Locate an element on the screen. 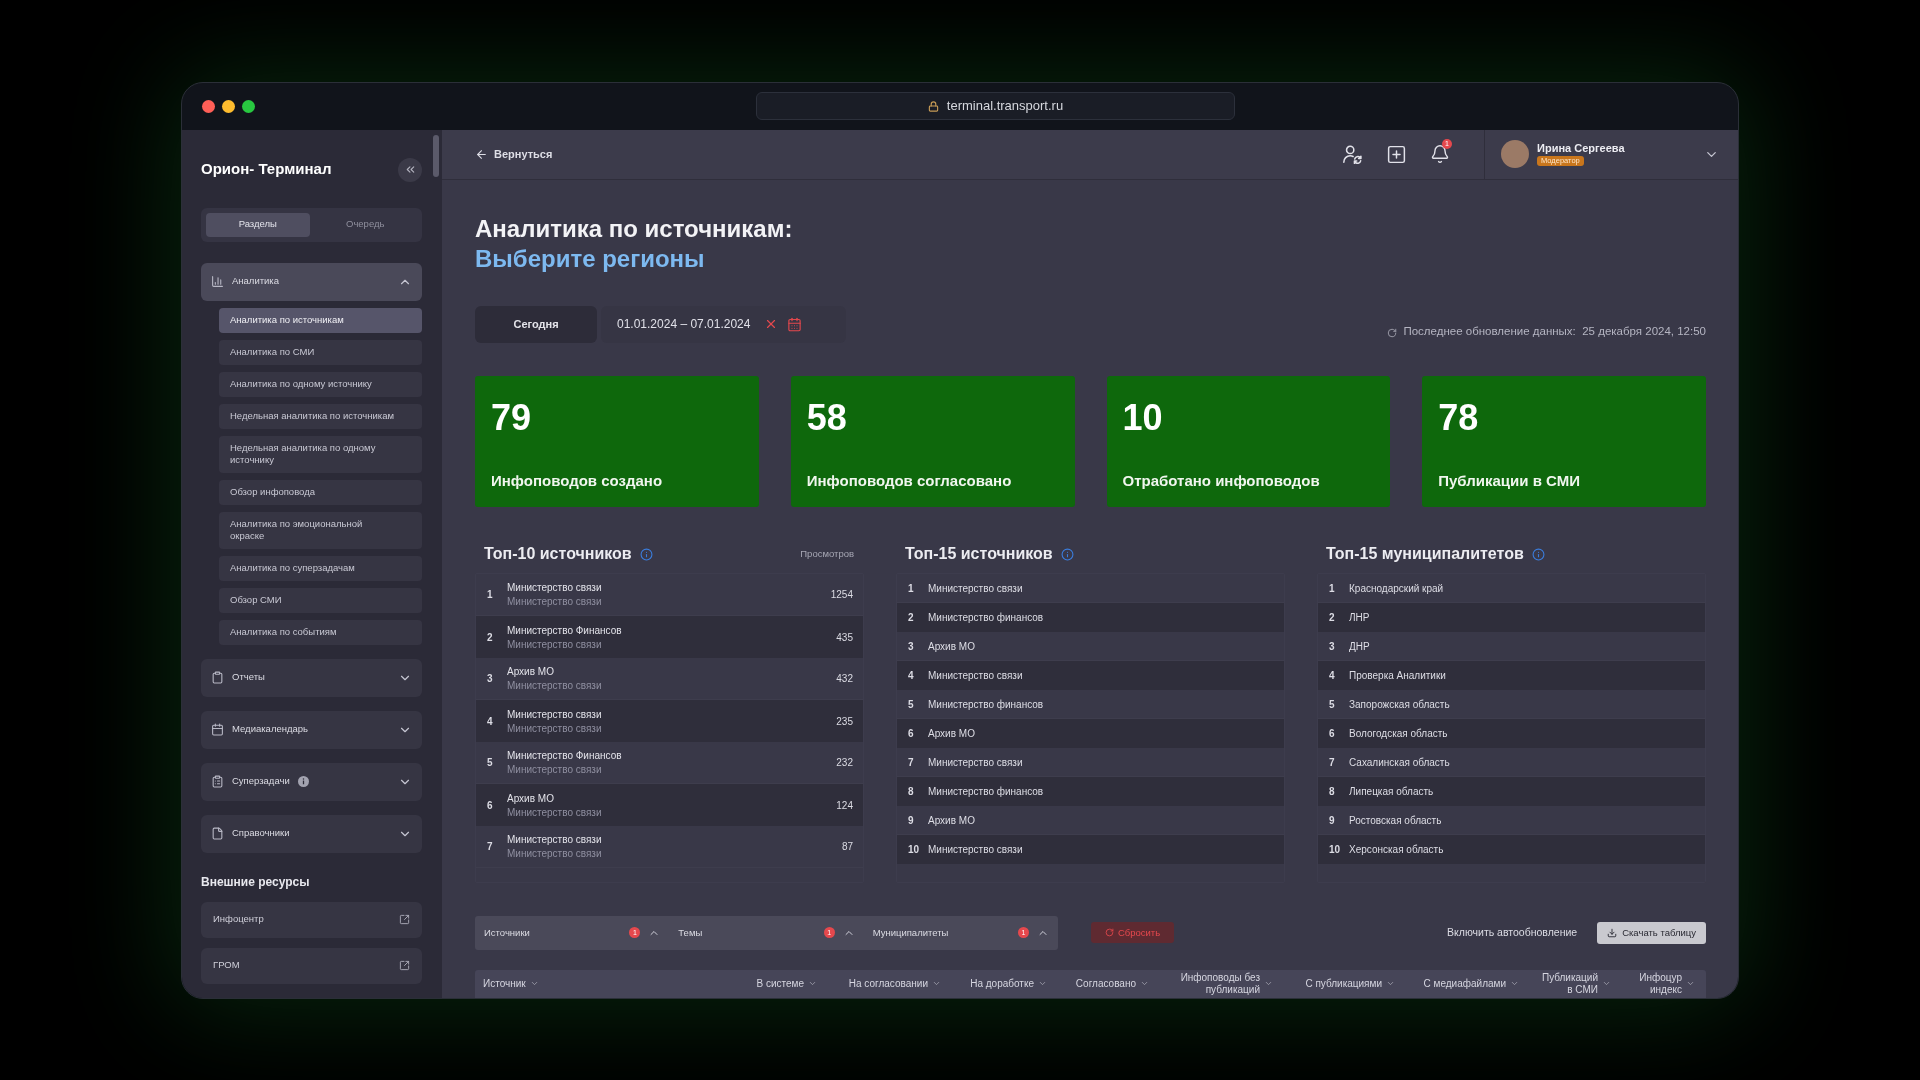  stat-label: Публикации в СМИ is located at coordinates (1509, 481).